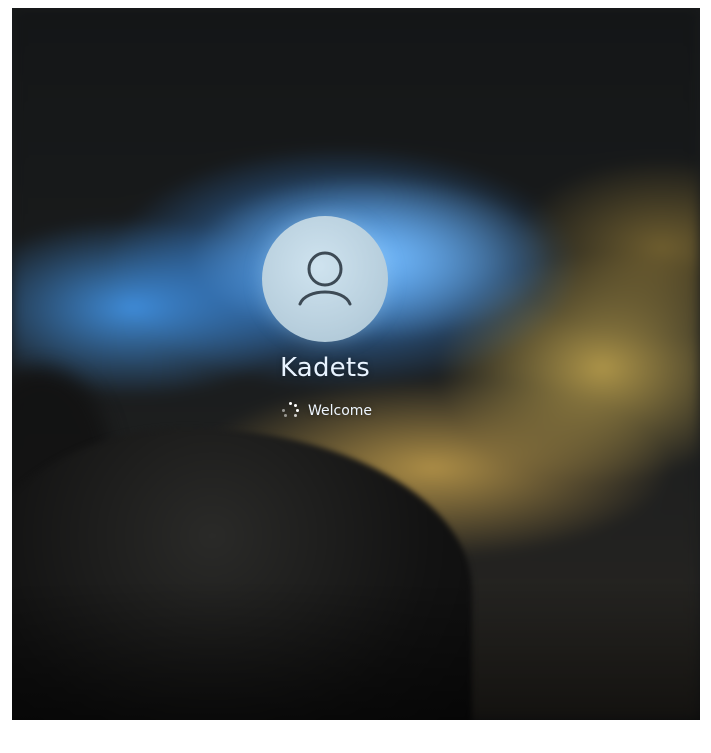  I want to click on login-status: Welcome, so click(327, 411).